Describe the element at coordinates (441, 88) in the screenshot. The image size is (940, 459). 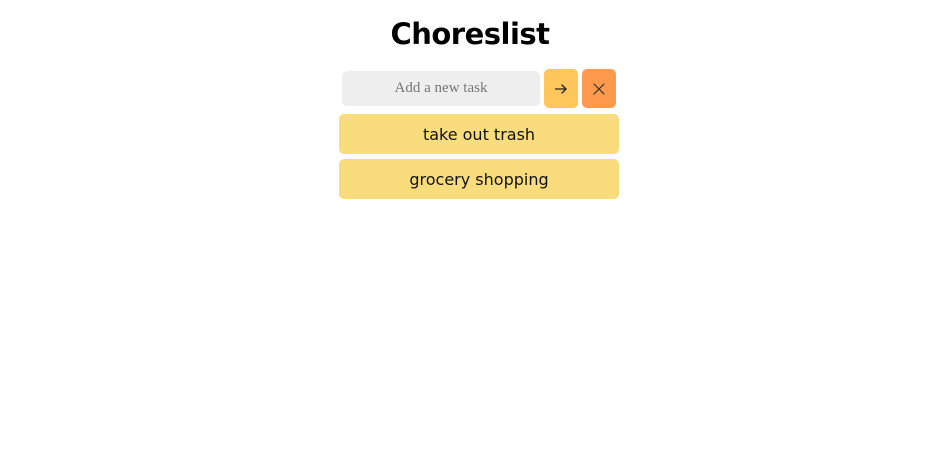
I see `new-task-input` at that location.